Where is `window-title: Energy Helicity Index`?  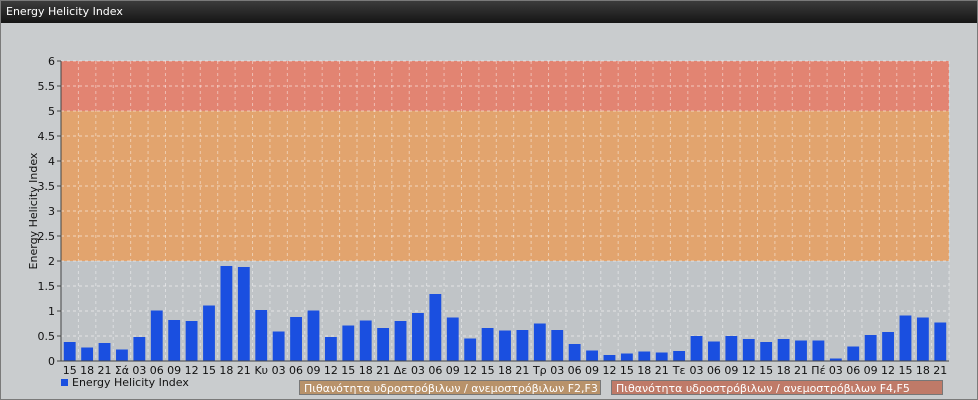
window-title: Energy Helicity Index is located at coordinates (489, 12).